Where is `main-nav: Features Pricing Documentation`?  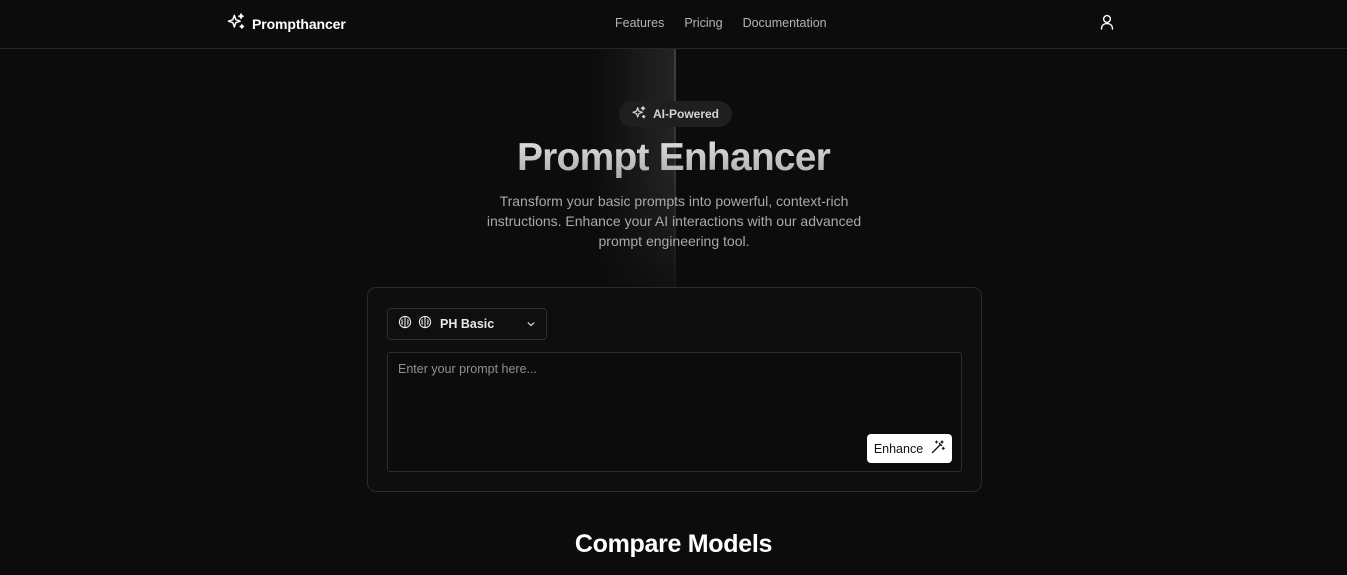
main-nav: Features Pricing Documentation is located at coordinates (721, 23).